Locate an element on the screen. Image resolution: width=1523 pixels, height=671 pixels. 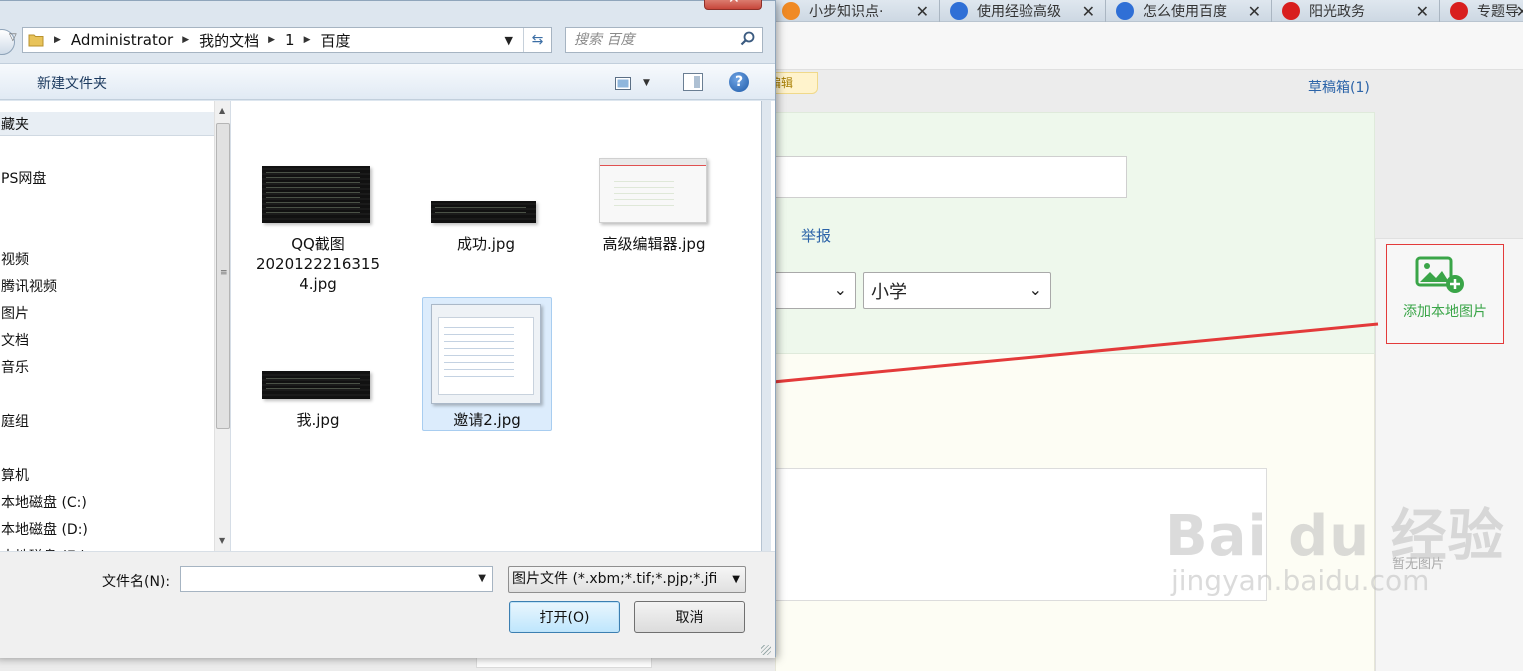
nav-scrollbar: ▲ ≡ ▼ is located at coordinates (222, 326).